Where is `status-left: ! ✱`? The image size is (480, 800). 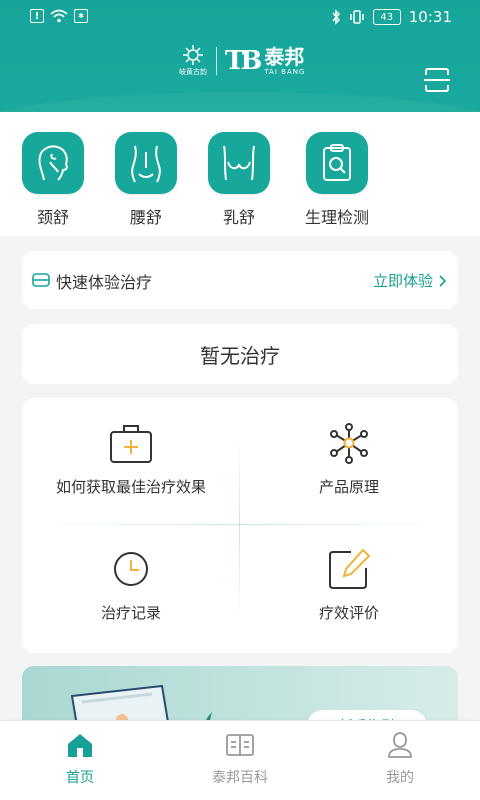
status-left: ! ✱ is located at coordinates (59, 16).